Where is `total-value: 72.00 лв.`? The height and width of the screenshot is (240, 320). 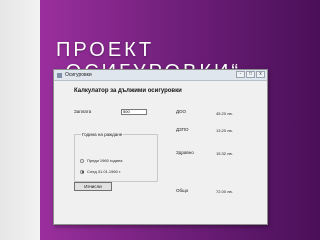 total-value: 72.00 лв. is located at coordinates (224, 191).